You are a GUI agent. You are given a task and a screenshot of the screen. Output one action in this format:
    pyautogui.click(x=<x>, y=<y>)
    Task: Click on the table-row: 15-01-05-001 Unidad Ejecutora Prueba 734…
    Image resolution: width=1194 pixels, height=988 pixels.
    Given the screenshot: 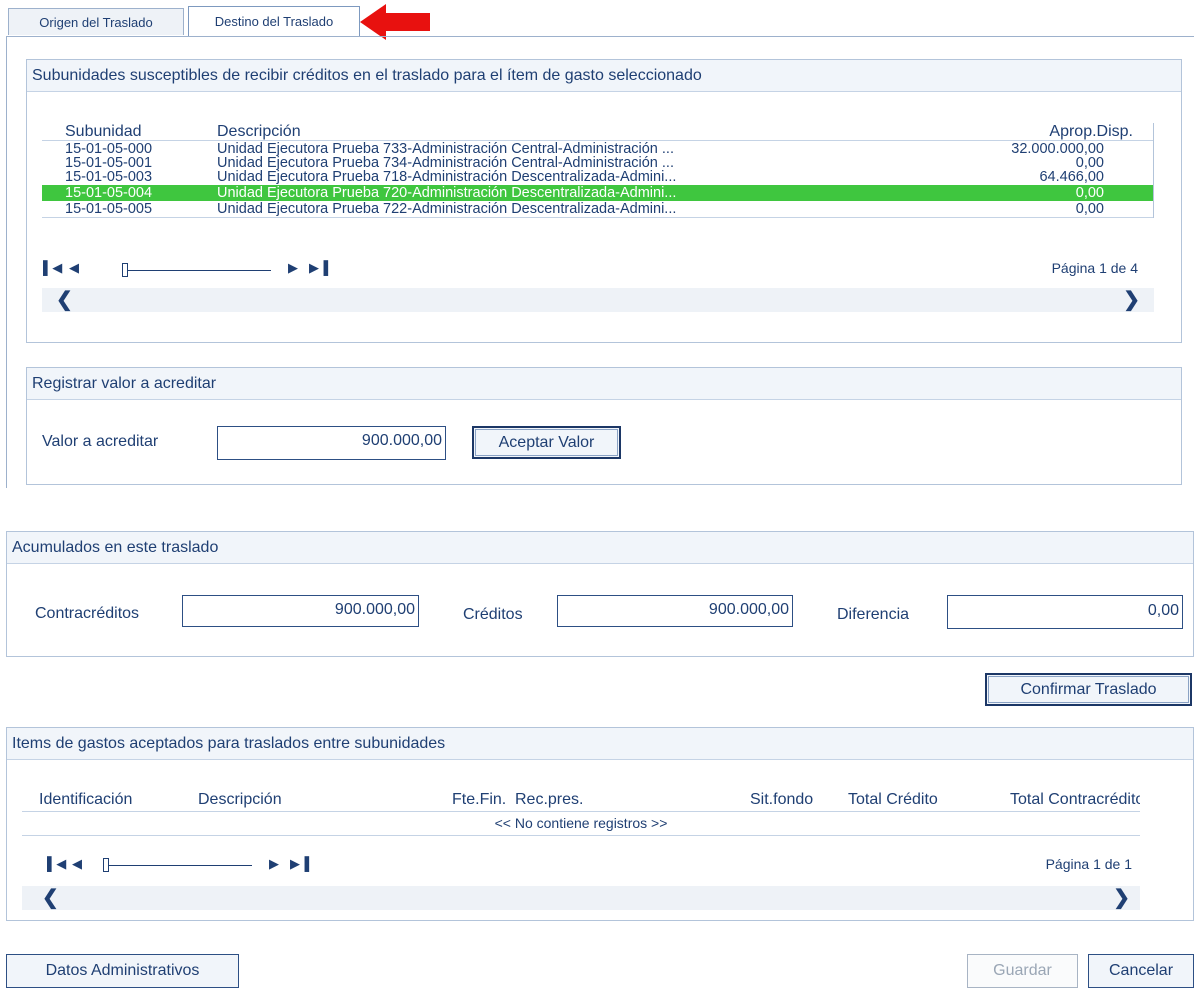 What is the action you would take?
    pyautogui.click(x=598, y=163)
    